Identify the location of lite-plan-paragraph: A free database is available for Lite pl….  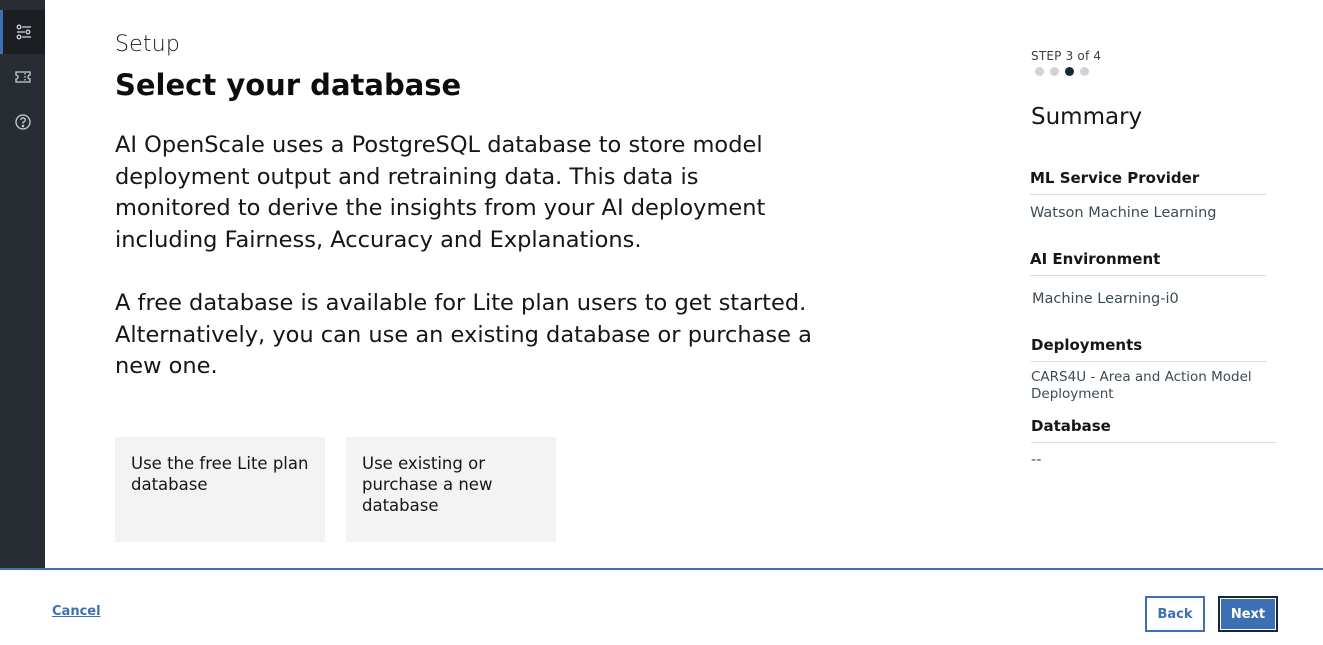
(463, 334).